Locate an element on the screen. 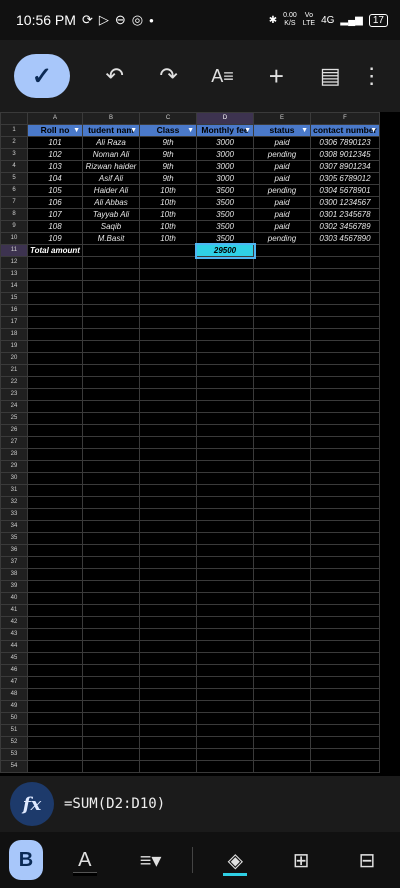 Image resolution: width=400 pixels, height=888 pixels. row-header: 35 is located at coordinates (14, 538).